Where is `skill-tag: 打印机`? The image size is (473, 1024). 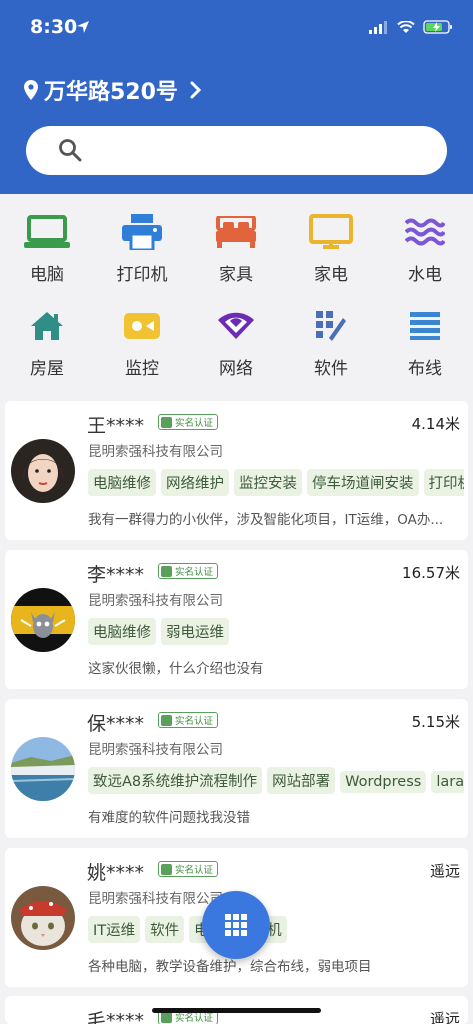 skill-tag: 打印机 is located at coordinates (443, 482).